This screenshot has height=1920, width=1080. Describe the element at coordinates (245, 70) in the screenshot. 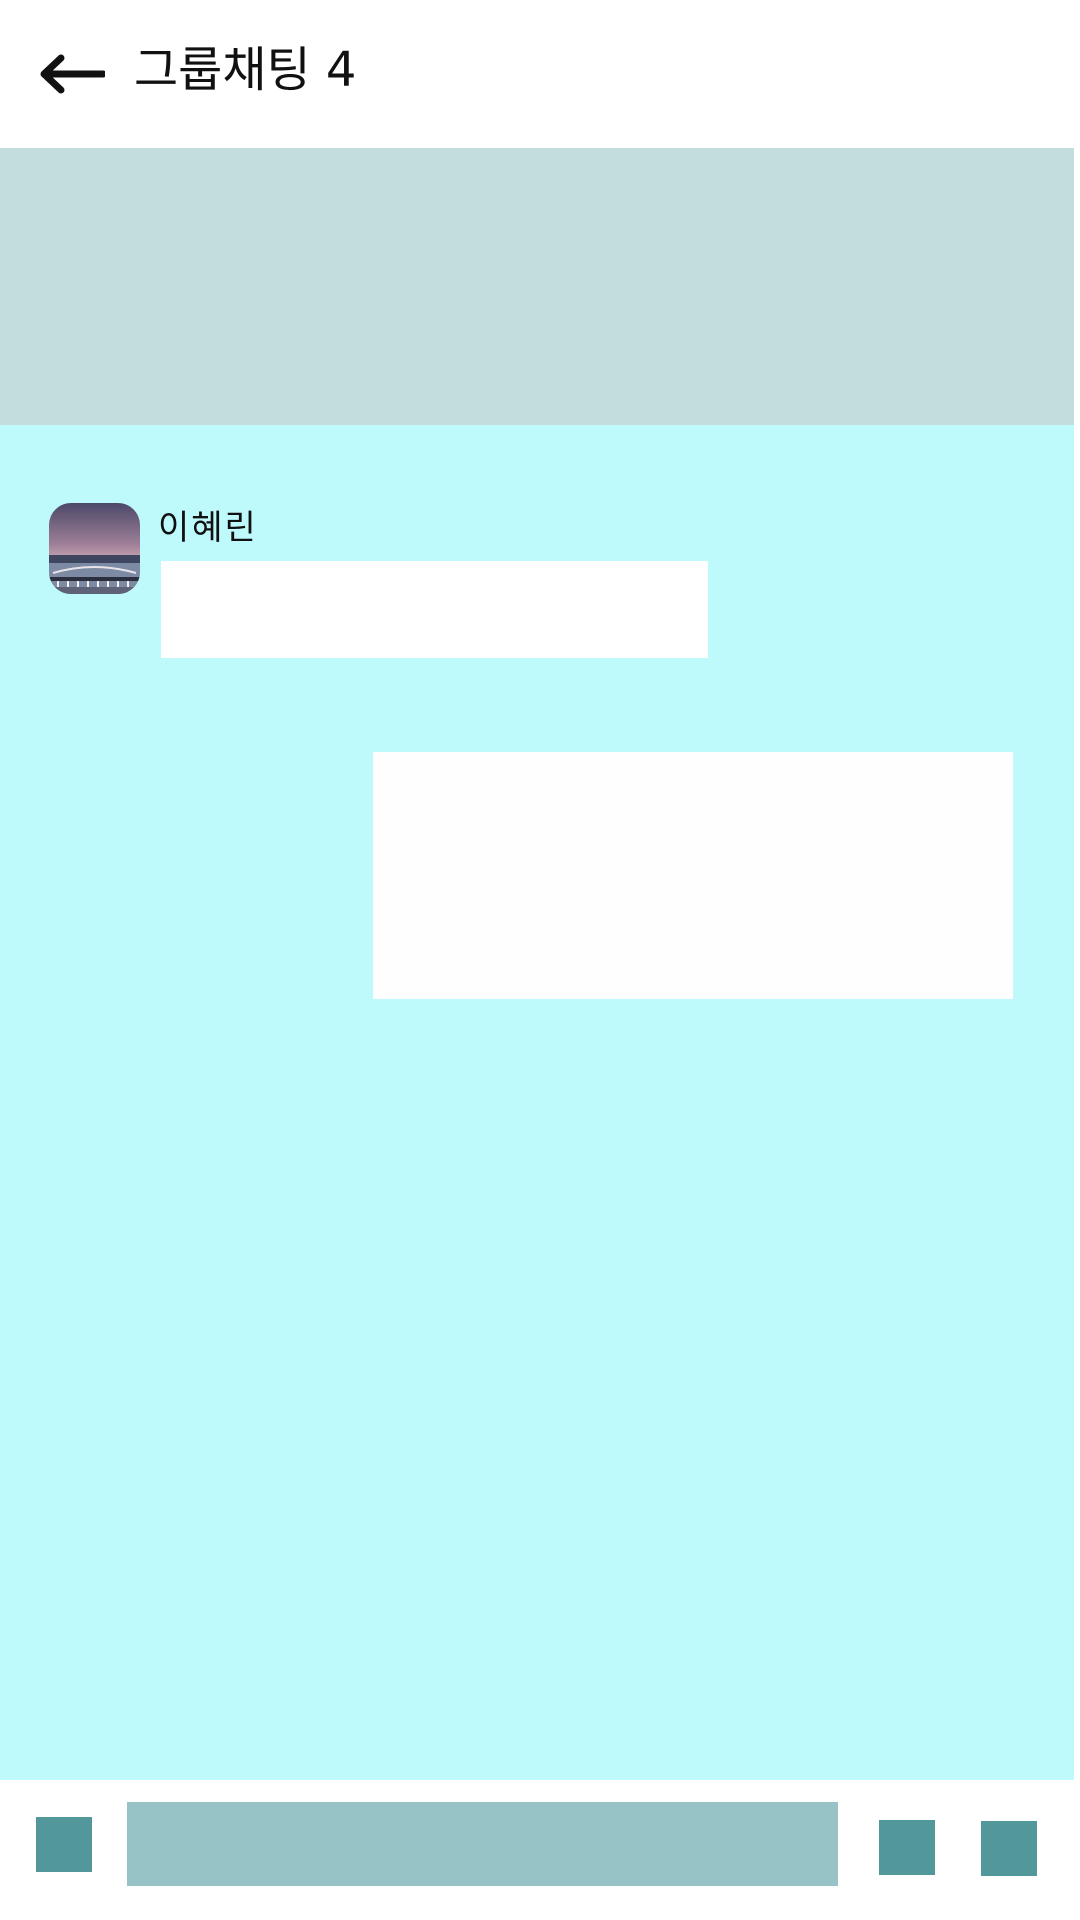

I see `page-title: 그룹채팅 4` at that location.